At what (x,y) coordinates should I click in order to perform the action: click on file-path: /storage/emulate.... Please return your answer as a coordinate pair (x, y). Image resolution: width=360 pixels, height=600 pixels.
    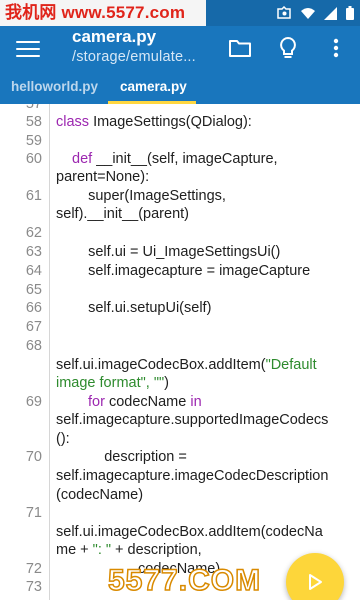
    Looking at the image, I should click on (134, 57).